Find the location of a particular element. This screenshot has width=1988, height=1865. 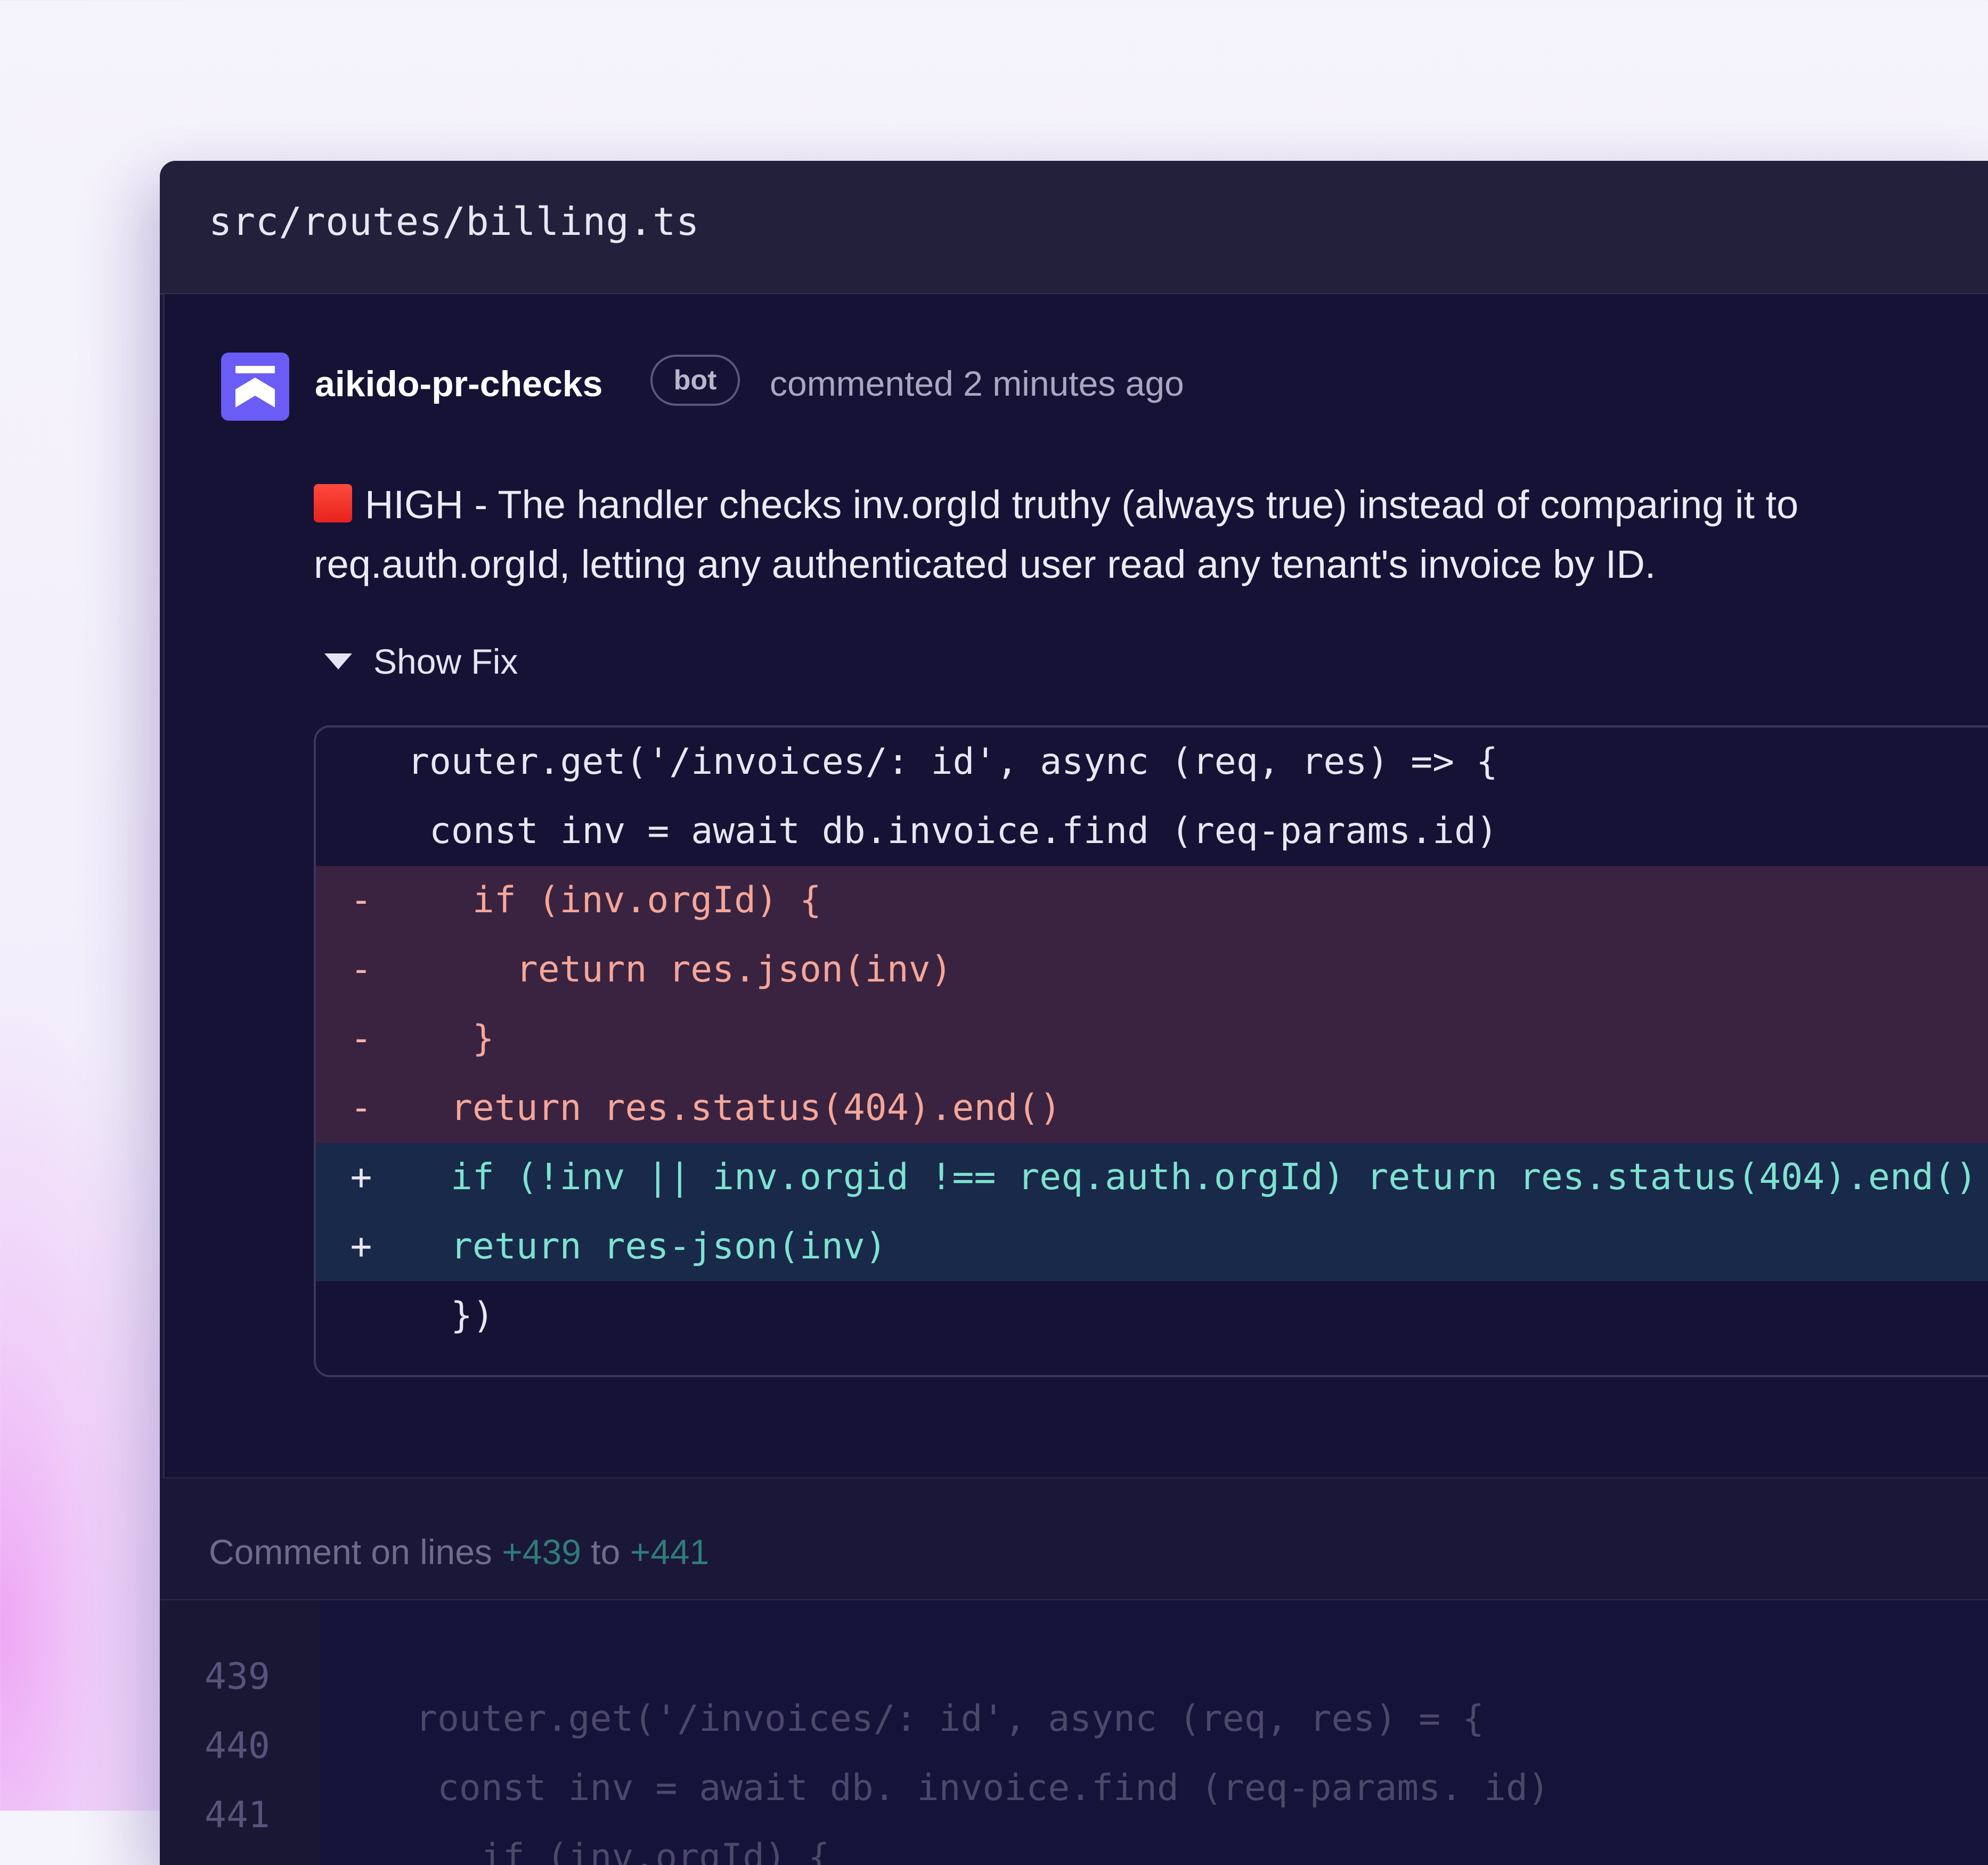

file-path: src/routes/billing.ts is located at coordinates (454, 221).